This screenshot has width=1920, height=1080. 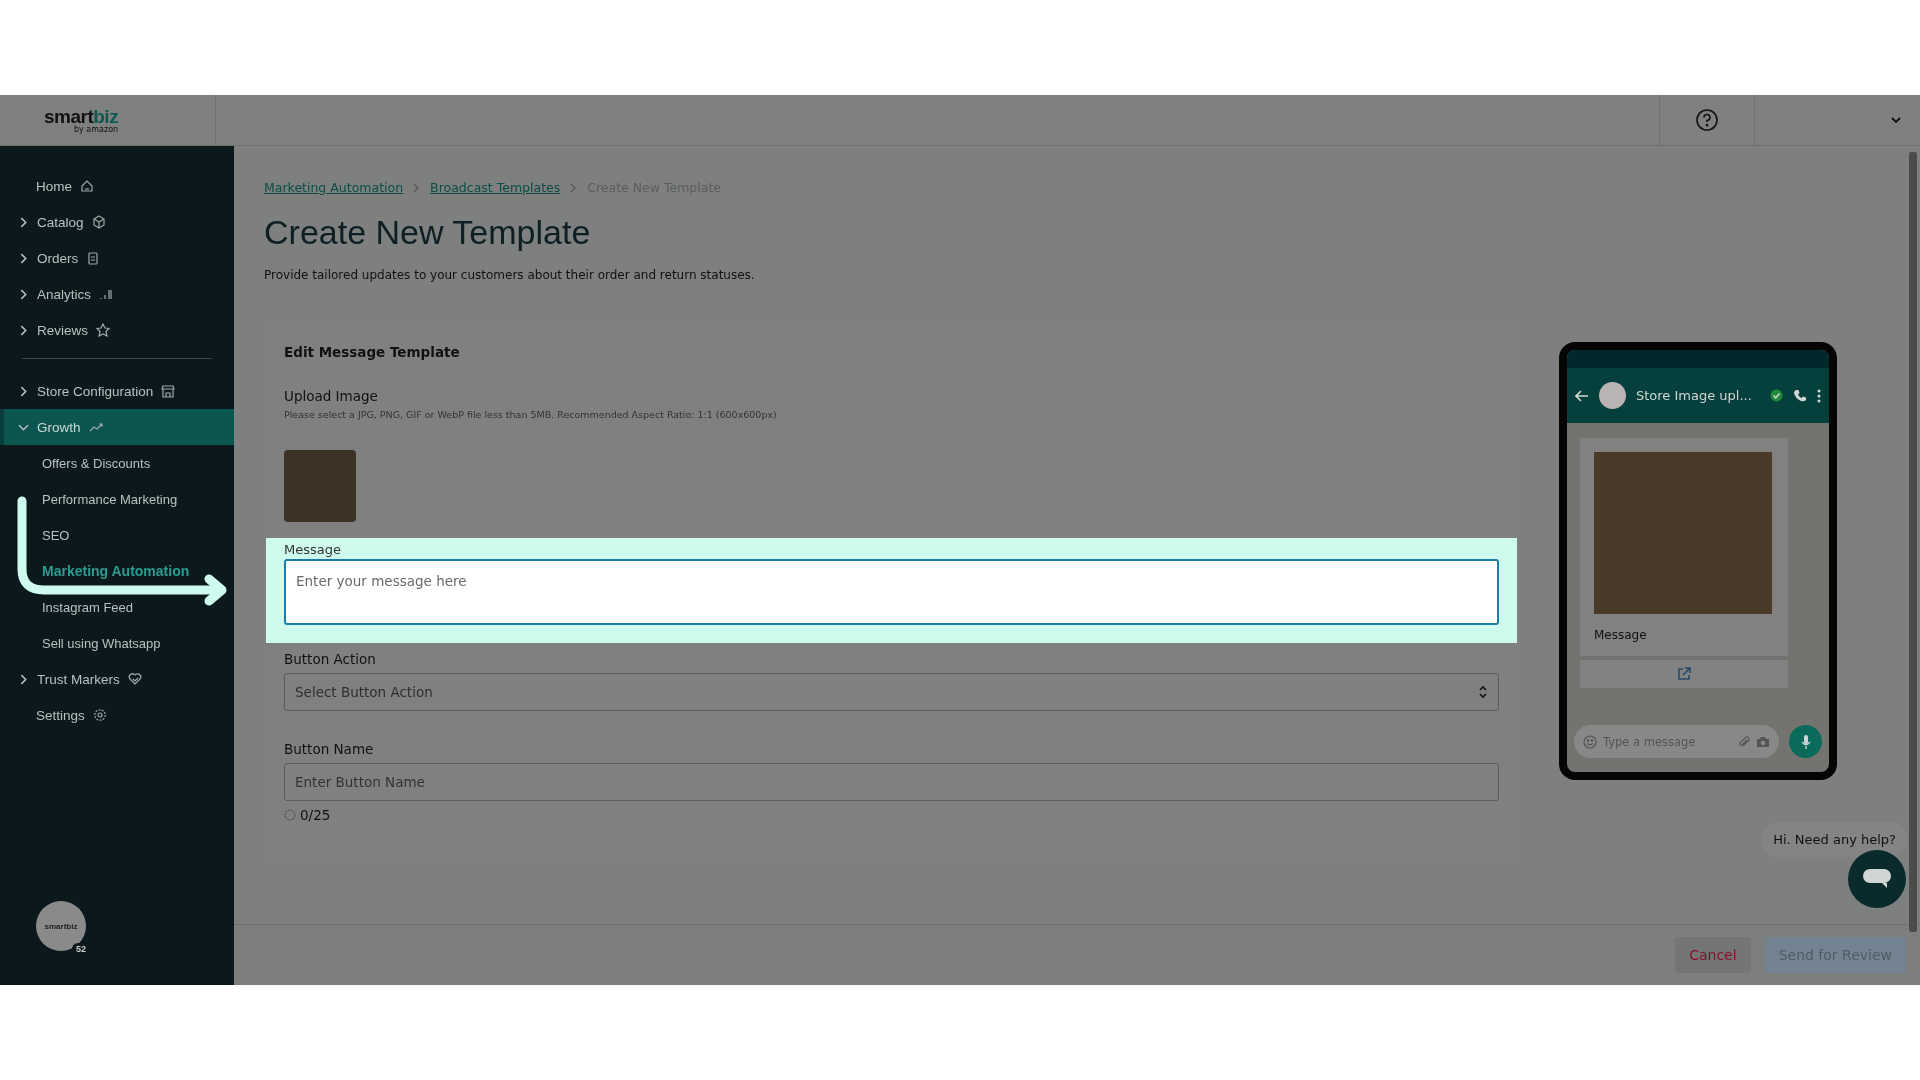 What do you see at coordinates (106, 294) in the screenshot?
I see `bar-chart-icon` at bounding box center [106, 294].